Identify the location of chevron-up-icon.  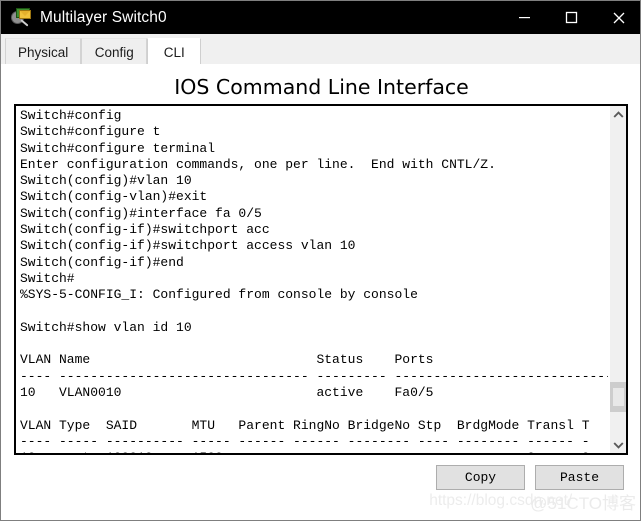
(618, 114).